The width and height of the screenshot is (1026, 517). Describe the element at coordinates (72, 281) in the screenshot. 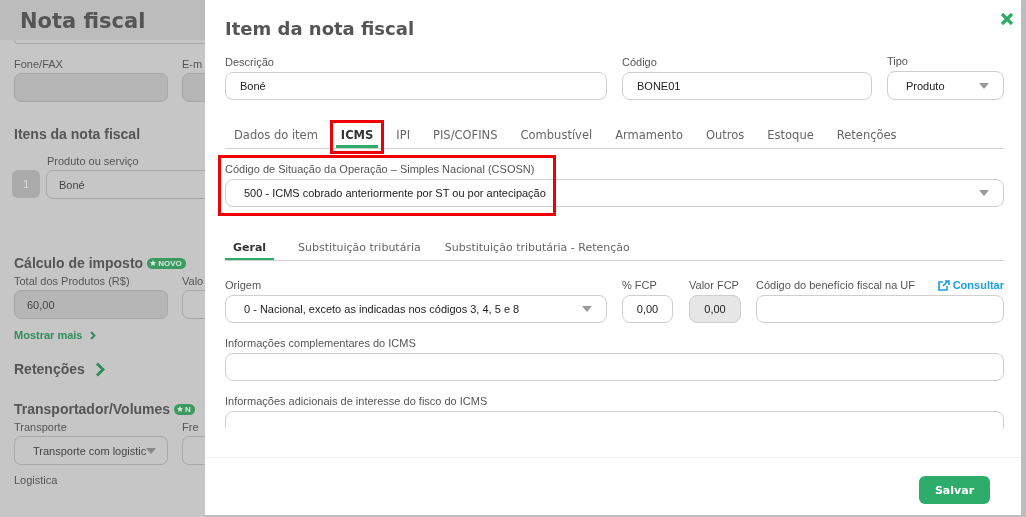

I see `field-label: Total dos Produtos (R$)` at that location.